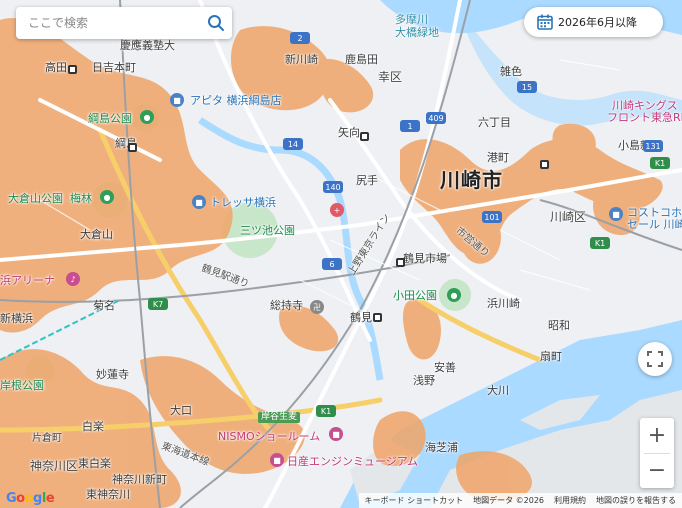 This screenshot has height=508, width=682. I want to click on label-yokohama-arena: 浜アリーナ, so click(27, 280).